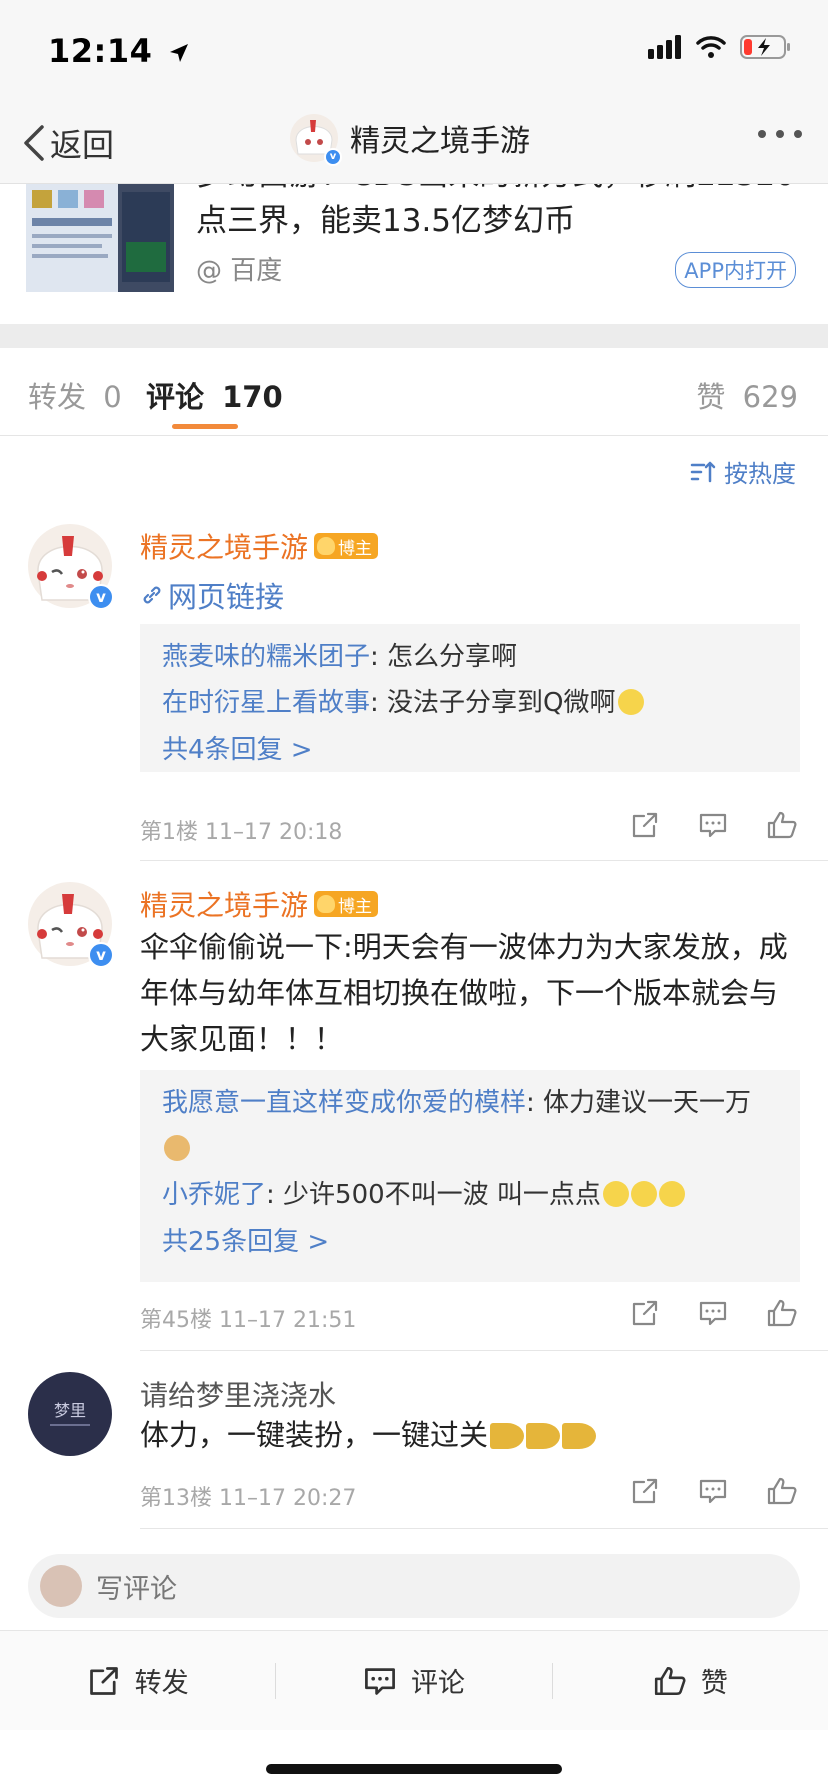  Describe the element at coordinates (711, 47) in the screenshot. I see `wifi-icon` at that location.